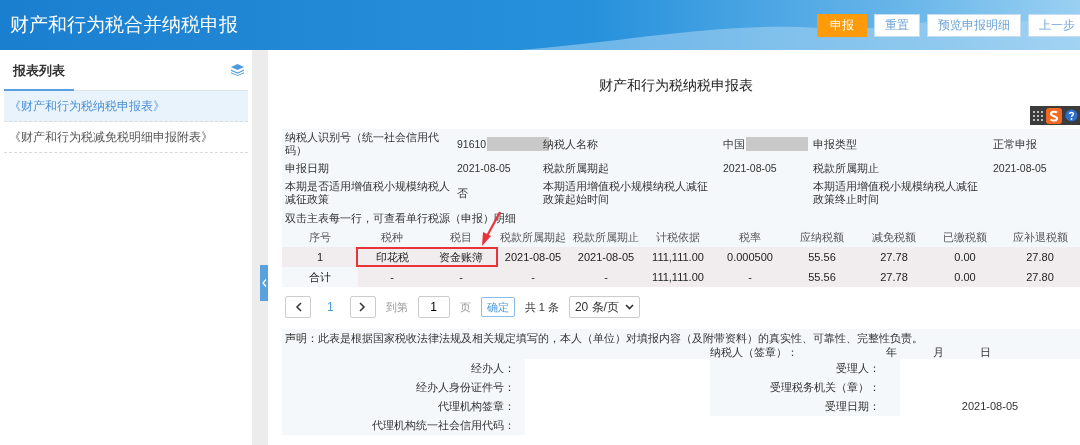  Describe the element at coordinates (533, 237) in the screenshot. I see `column-header: 税款所属期起` at that location.